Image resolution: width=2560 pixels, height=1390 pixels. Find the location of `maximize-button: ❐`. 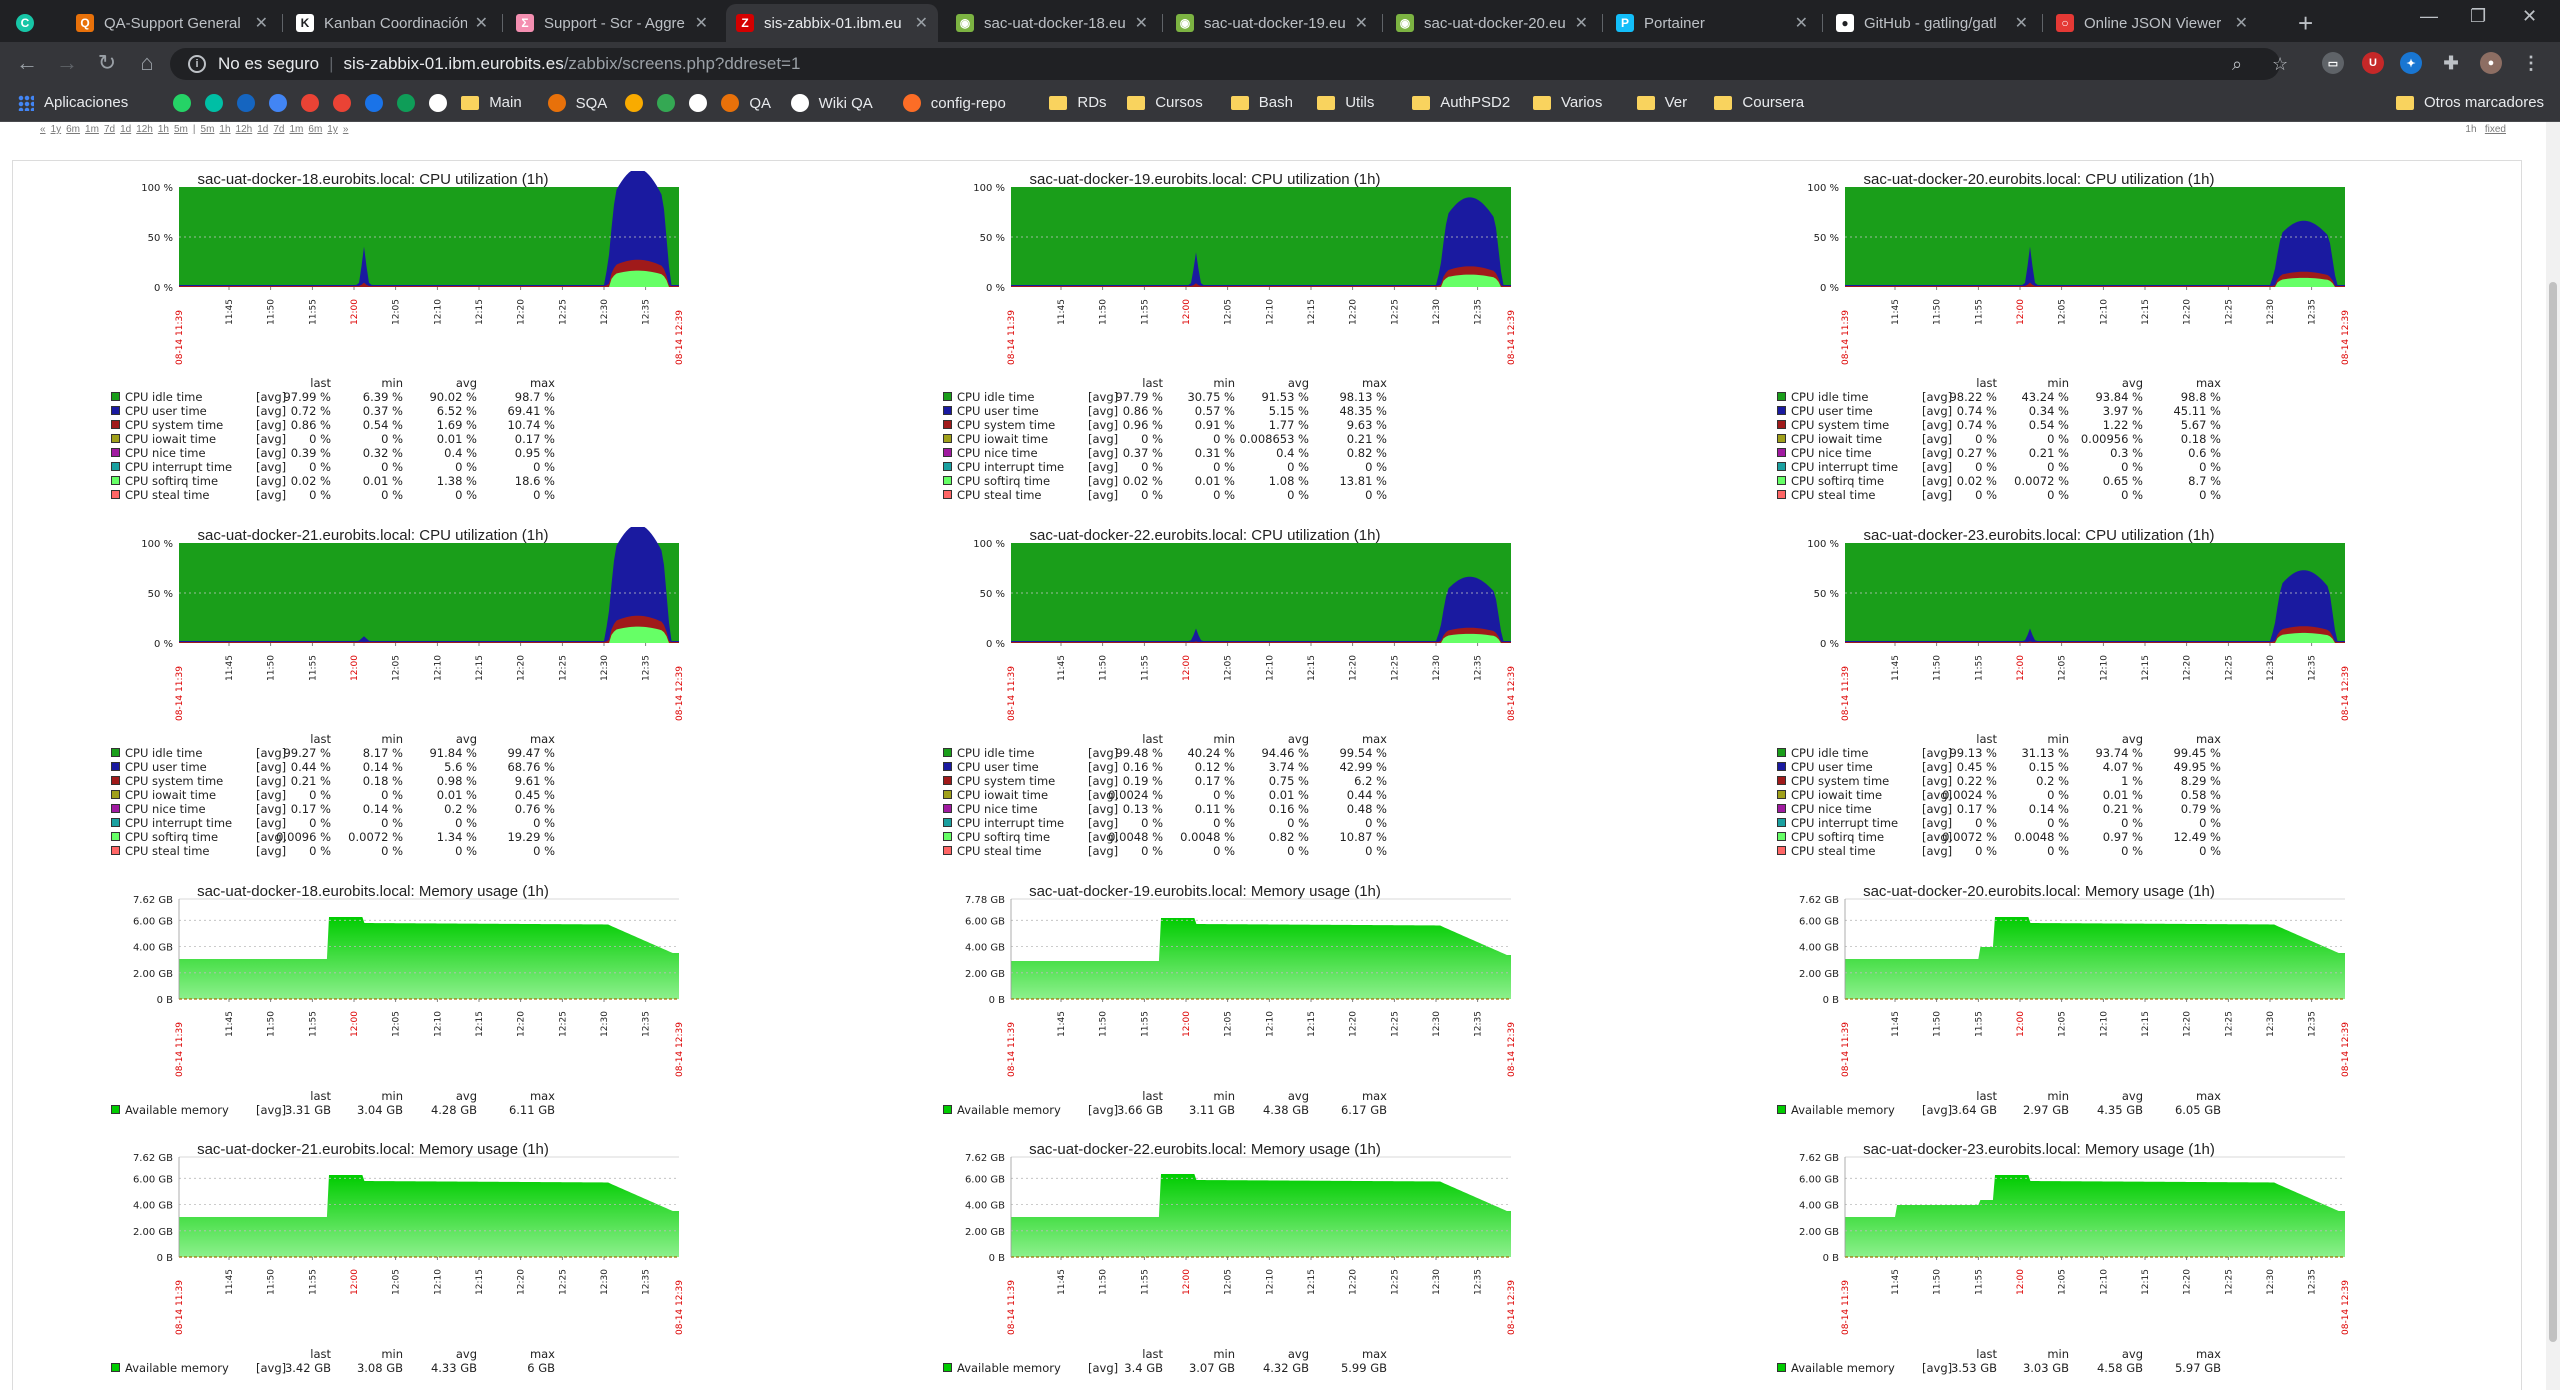

maximize-button: ❐ is located at coordinates (2478, 16).